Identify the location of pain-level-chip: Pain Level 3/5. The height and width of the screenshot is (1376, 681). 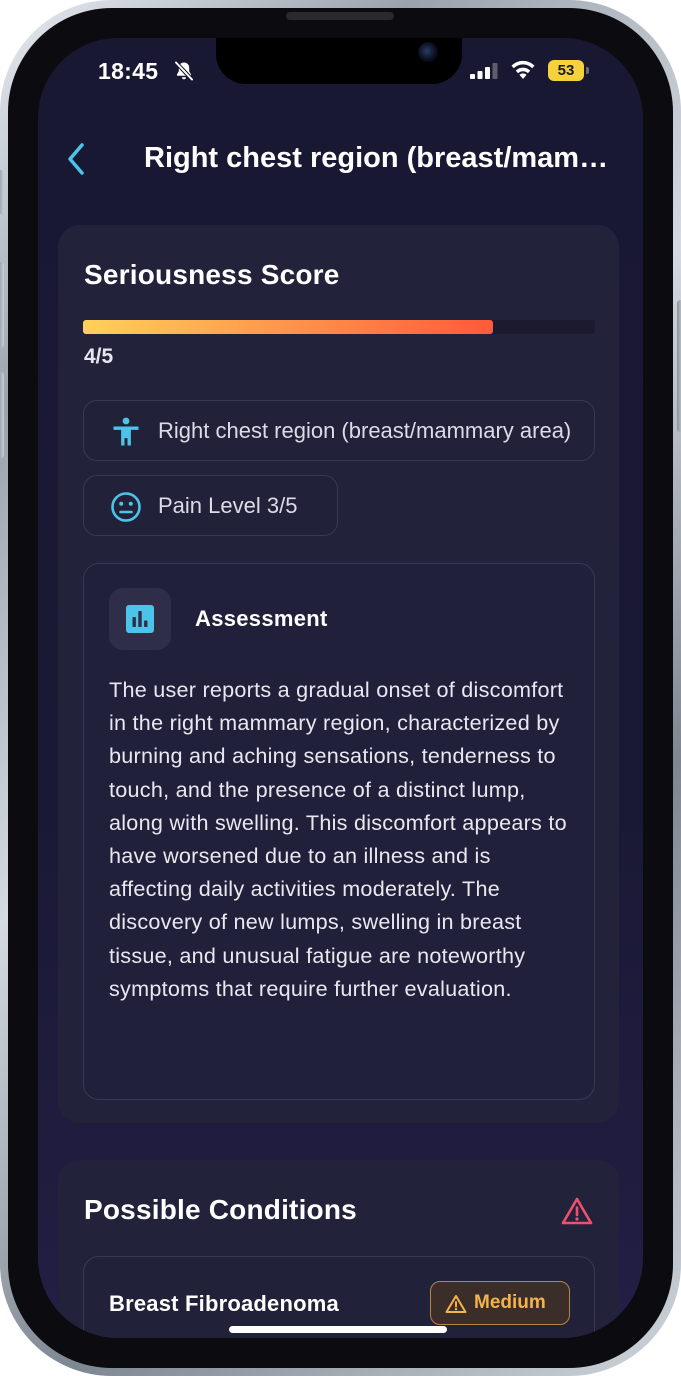
(210, 505).